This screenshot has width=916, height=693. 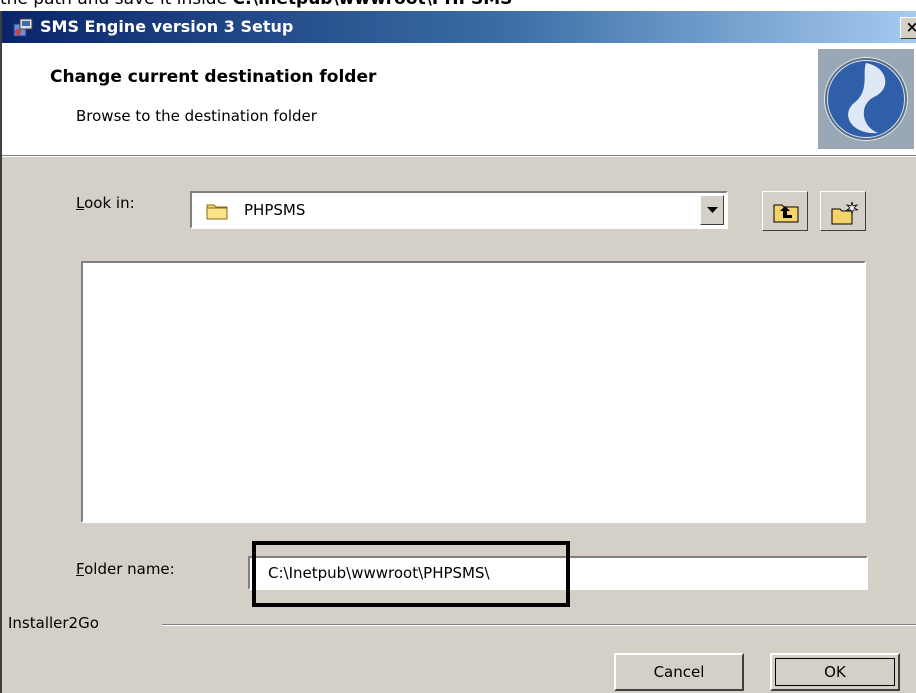 What do you see at coordinates (679, 672) in the screenshot?
I see `cancel-button: Cancel` at bounding box center [679, 672].